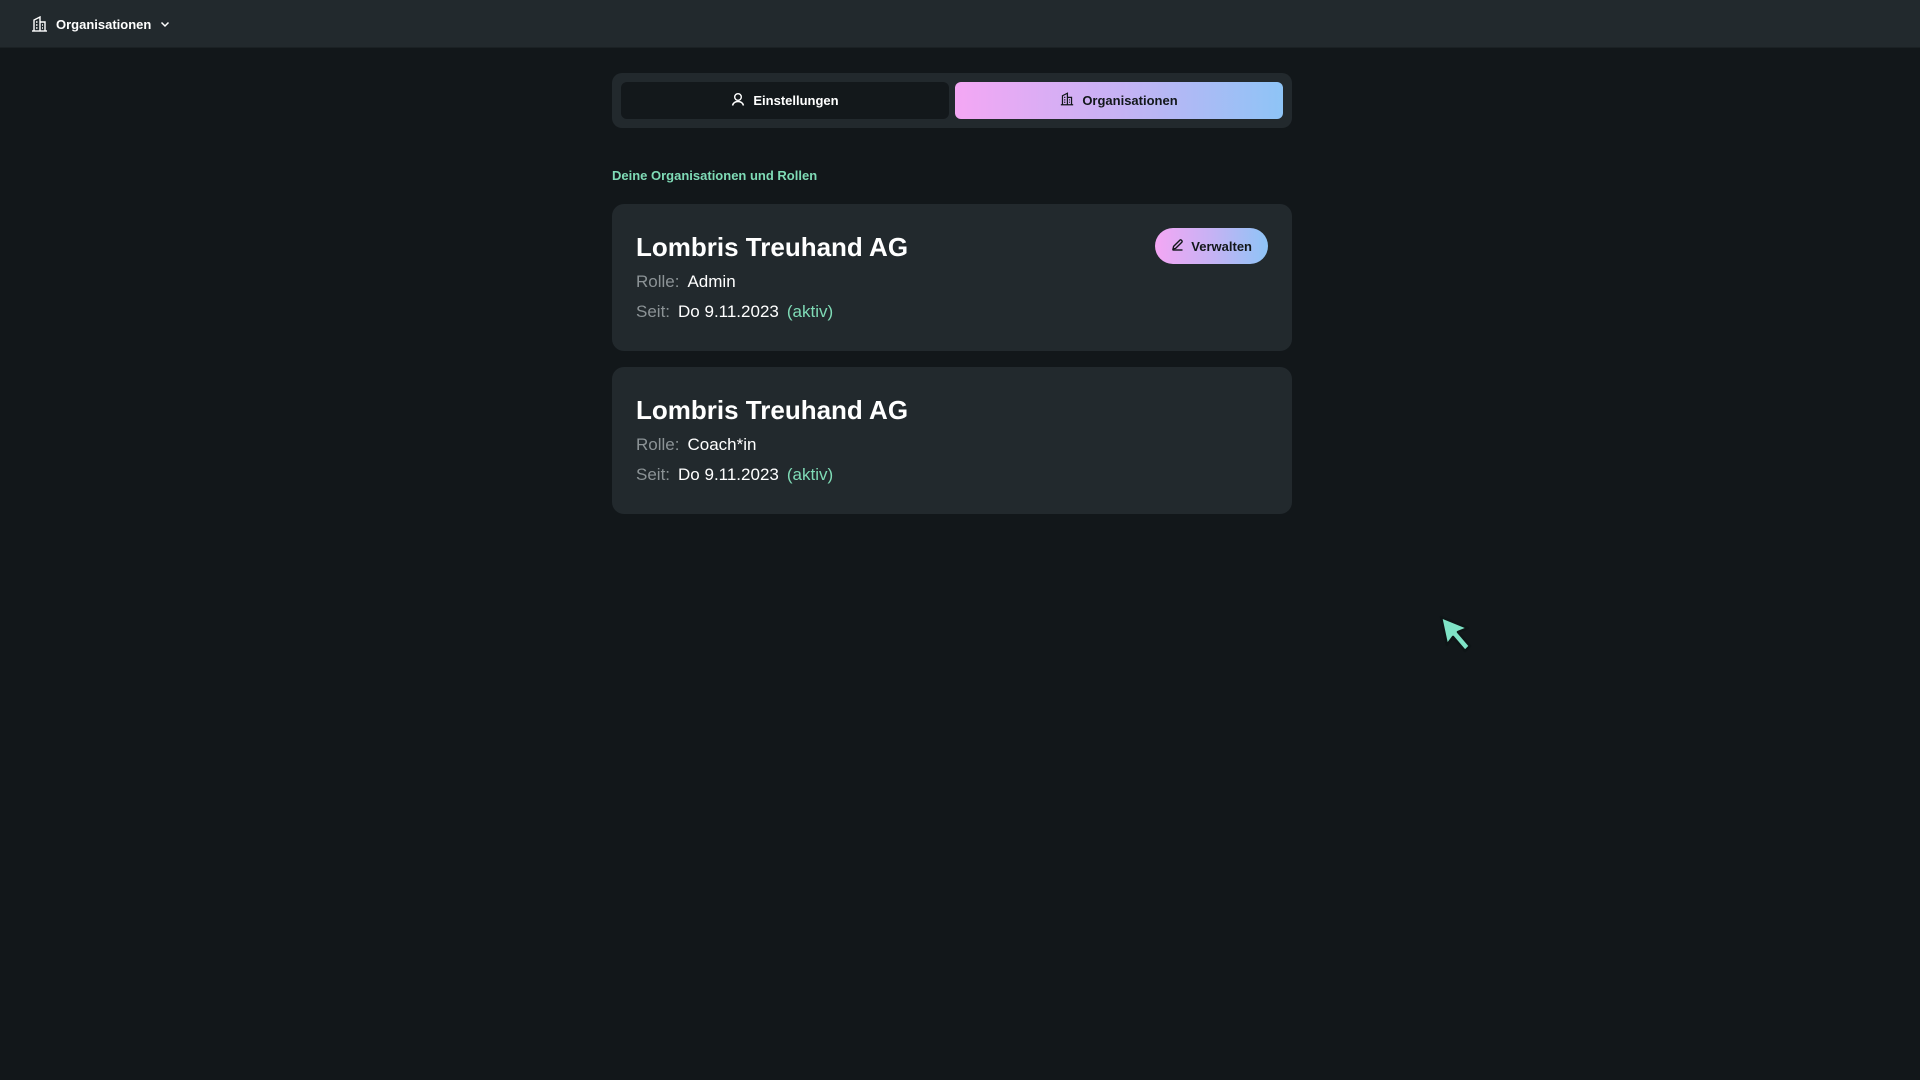  Describe the element at coordinates (960, 24) in the screenshot. I see `top-bar: Organisationen` at that location.